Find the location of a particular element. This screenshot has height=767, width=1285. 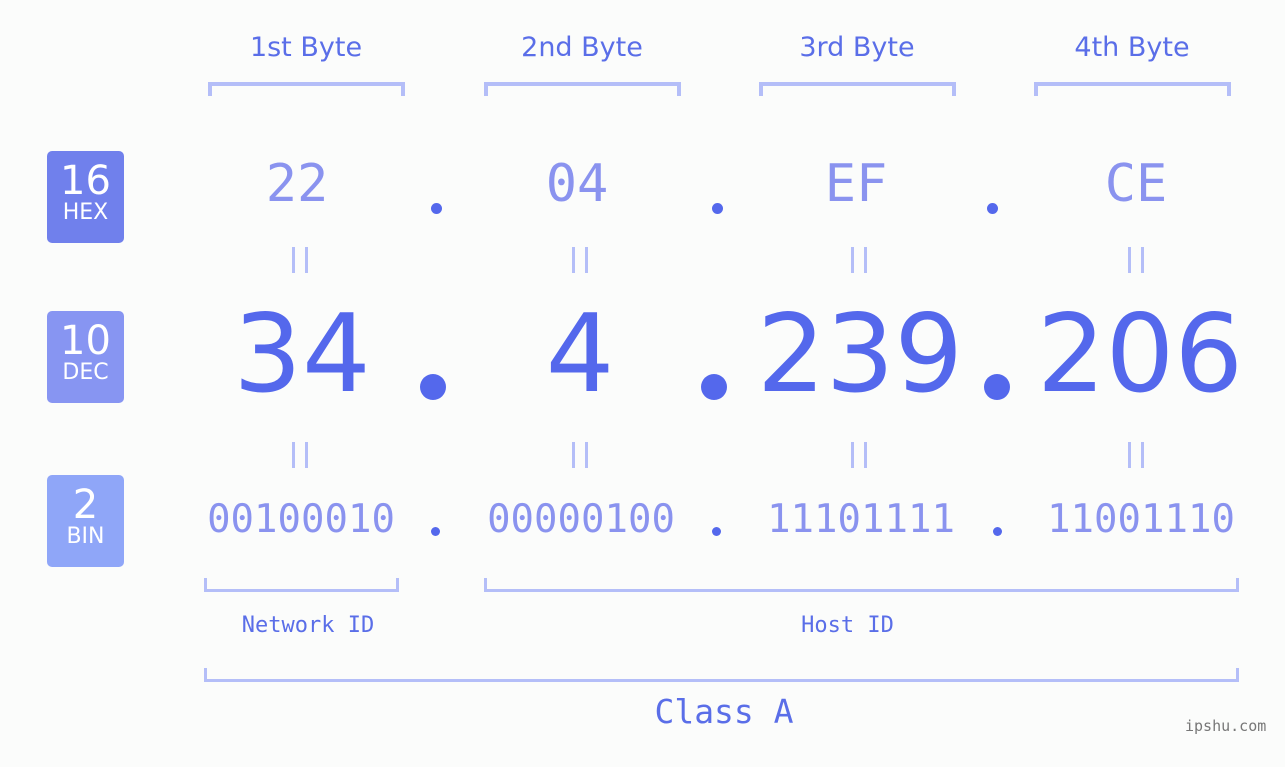

hex-label: HEX is located at coordinates (85, 212).